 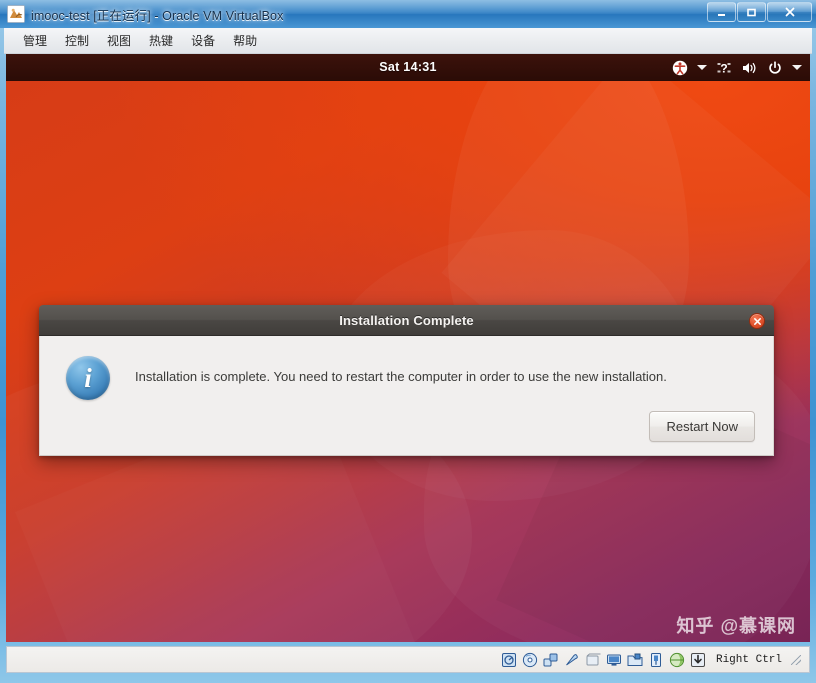 What do you see at coordinates (721, 12) in the screenshot?
I see `minimize-button` at bounding box center [721, 12].